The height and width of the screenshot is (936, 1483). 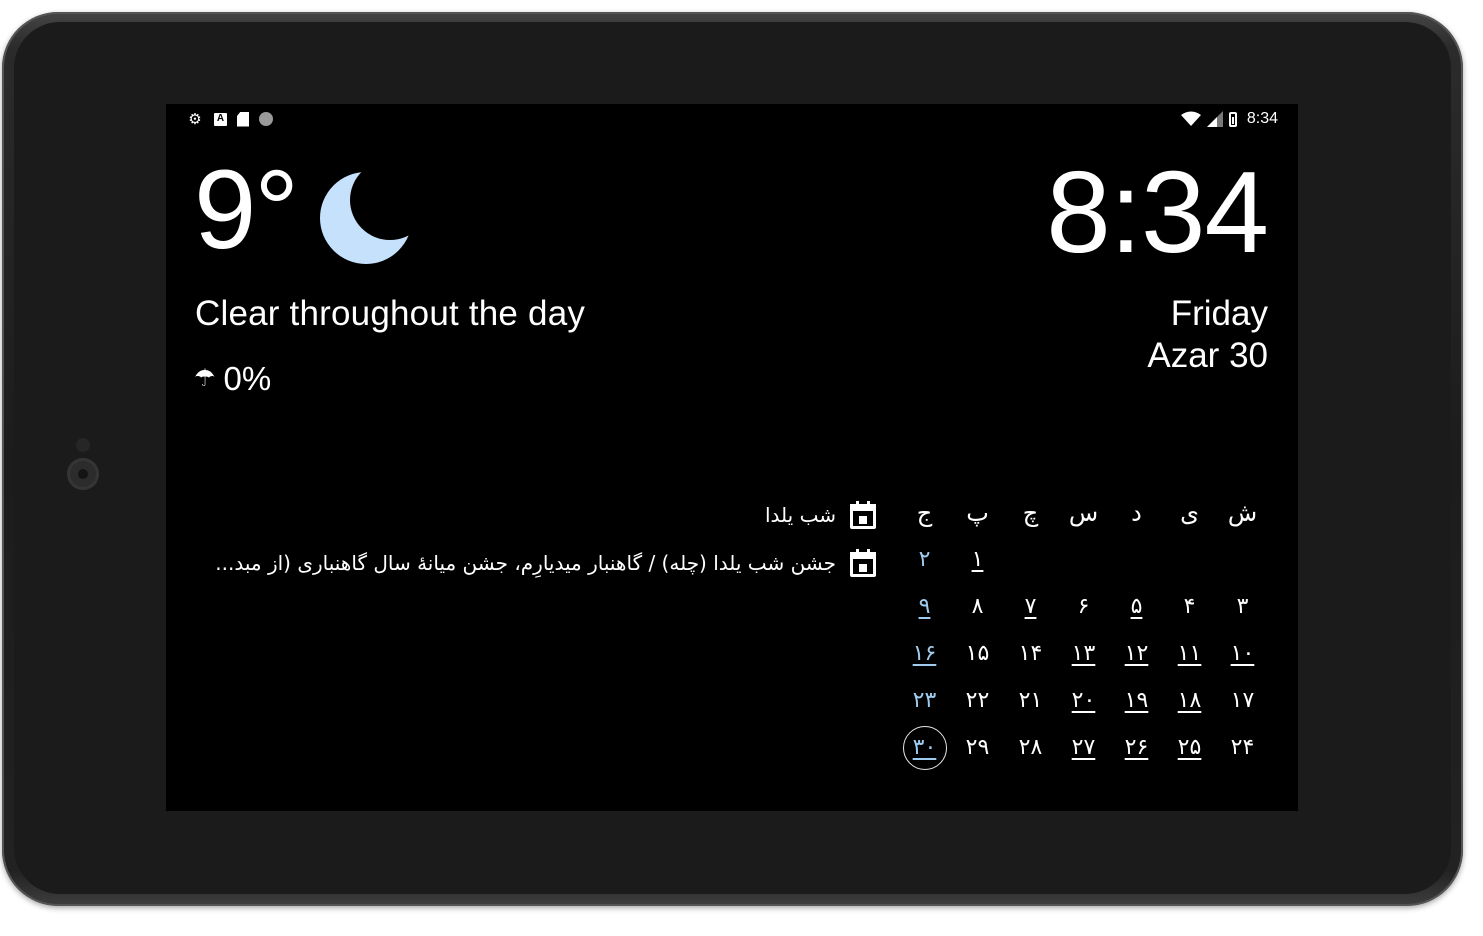 What do you see at coordinates (1083, 512) in the screenshot?
I see `weekday-label: س` at bounding box center [1083, 512].